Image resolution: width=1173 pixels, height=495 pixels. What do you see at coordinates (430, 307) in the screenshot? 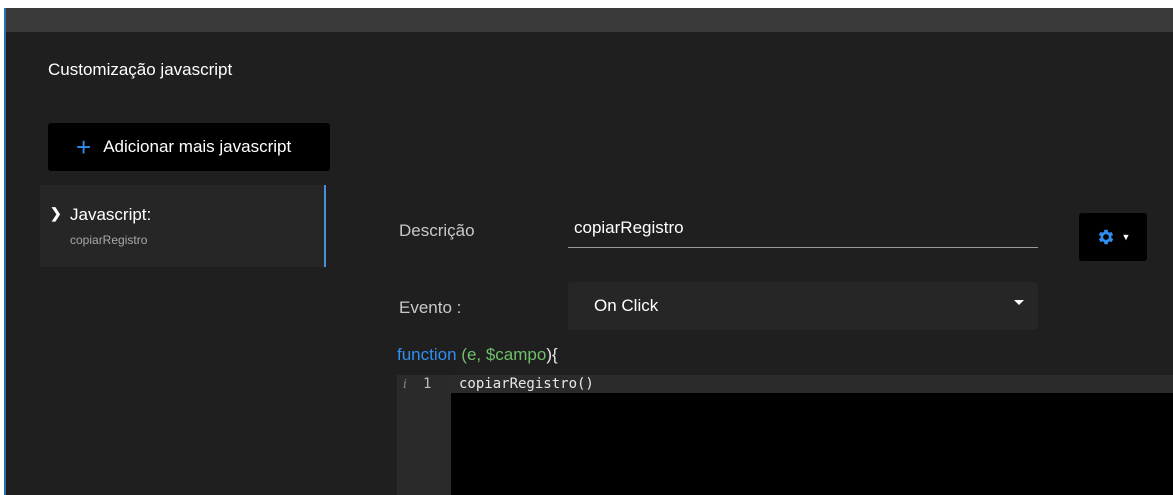
I see `evento-label: Evento :` at bounding box center [430, 307].